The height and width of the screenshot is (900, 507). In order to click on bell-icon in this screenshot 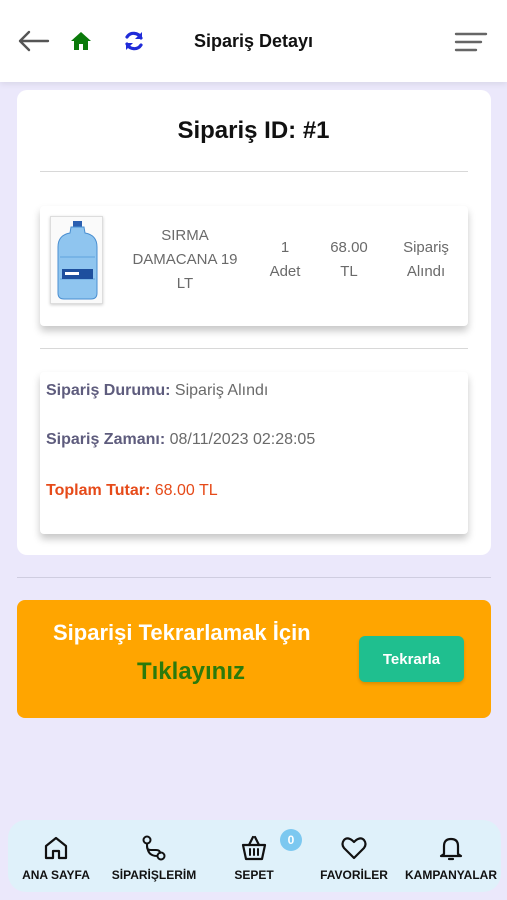, I will do `click(451, 849)`.